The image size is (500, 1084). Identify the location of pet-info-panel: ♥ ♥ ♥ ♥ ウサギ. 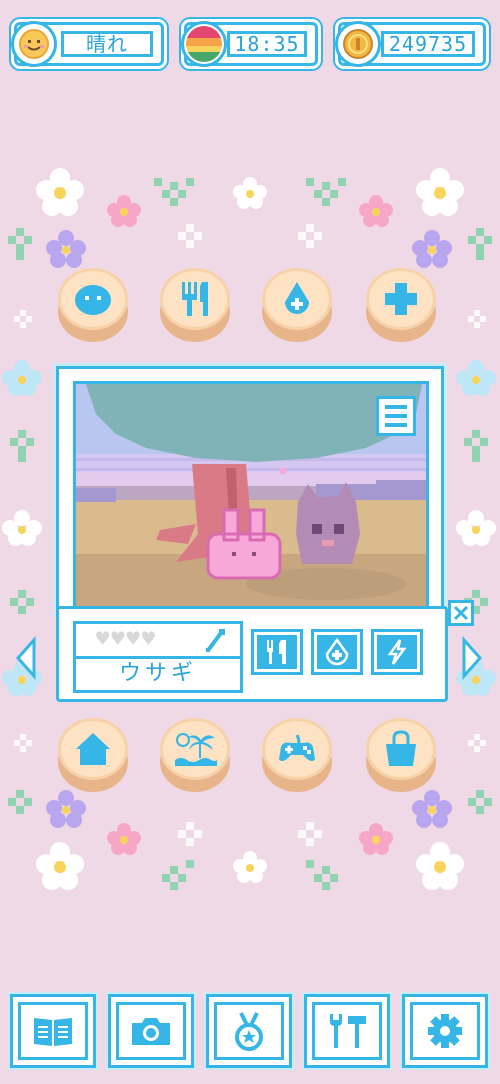
(252, 654).